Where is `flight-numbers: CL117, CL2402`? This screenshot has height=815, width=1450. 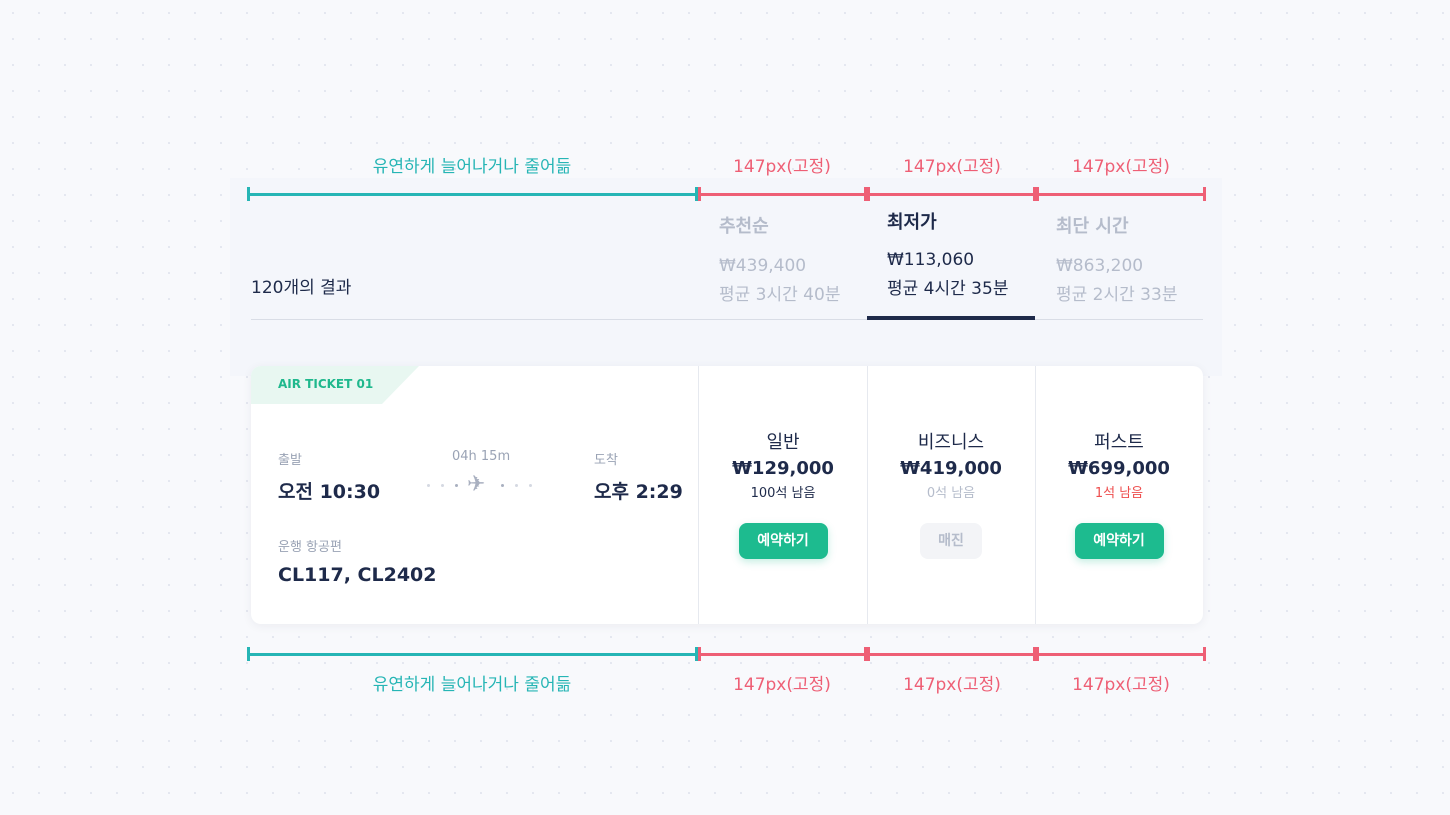
flight-numbers: CL117, CL2402 is located at coordinates (357, 575).